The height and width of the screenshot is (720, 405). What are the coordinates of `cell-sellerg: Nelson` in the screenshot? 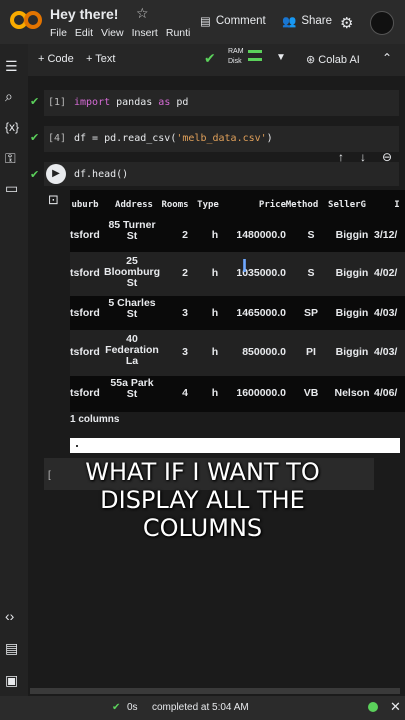 It's located at (352, 393).